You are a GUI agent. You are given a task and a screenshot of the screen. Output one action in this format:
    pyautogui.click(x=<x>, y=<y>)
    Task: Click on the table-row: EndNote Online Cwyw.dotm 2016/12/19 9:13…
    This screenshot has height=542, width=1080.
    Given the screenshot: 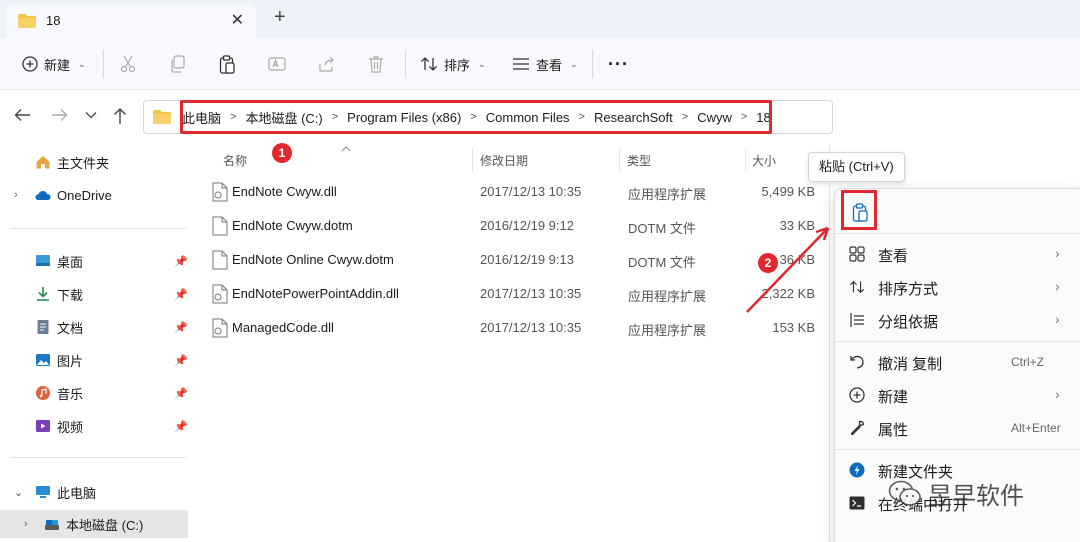 What is the action you would take?
    pyautogui.click(x=517, y=260)
    